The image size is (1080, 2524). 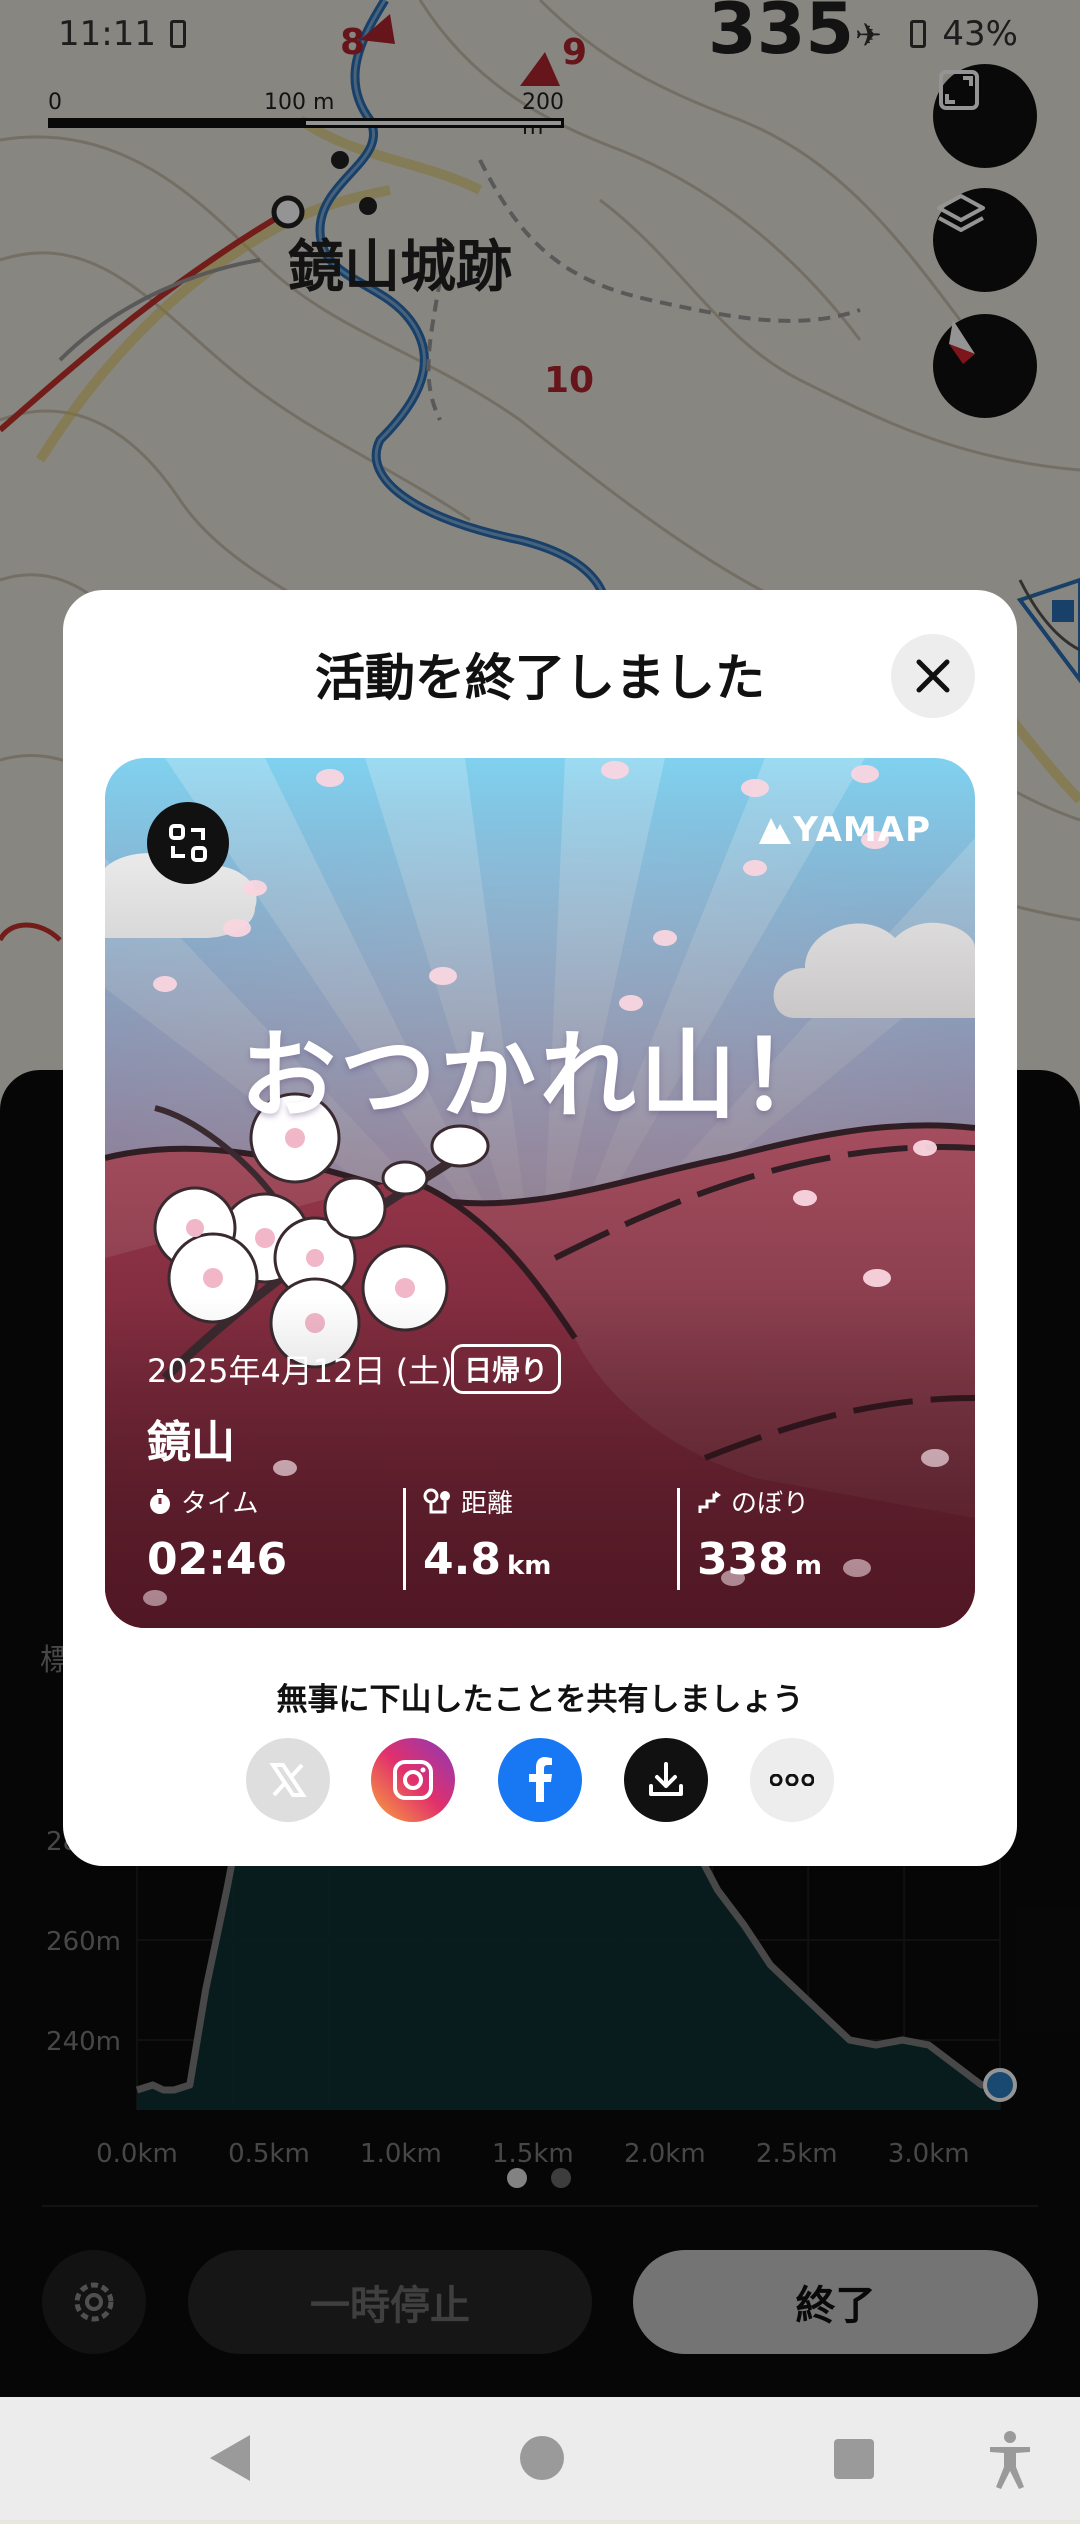 I want to click on more-icon, so click(x=792, y=1780).